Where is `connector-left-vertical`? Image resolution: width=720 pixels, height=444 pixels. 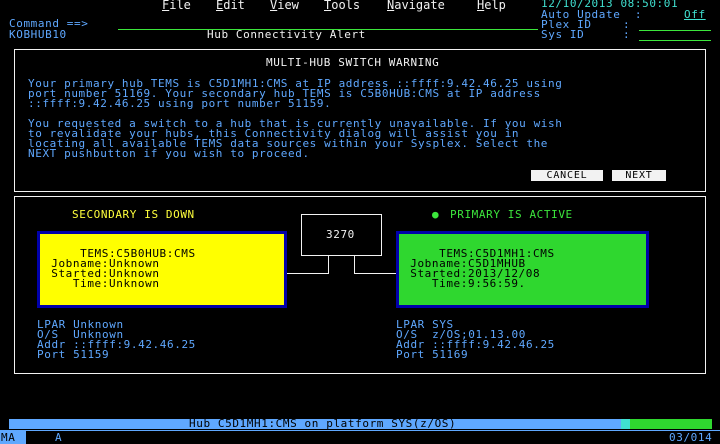 connector-left-vertical is located at coordinates (328, 265).